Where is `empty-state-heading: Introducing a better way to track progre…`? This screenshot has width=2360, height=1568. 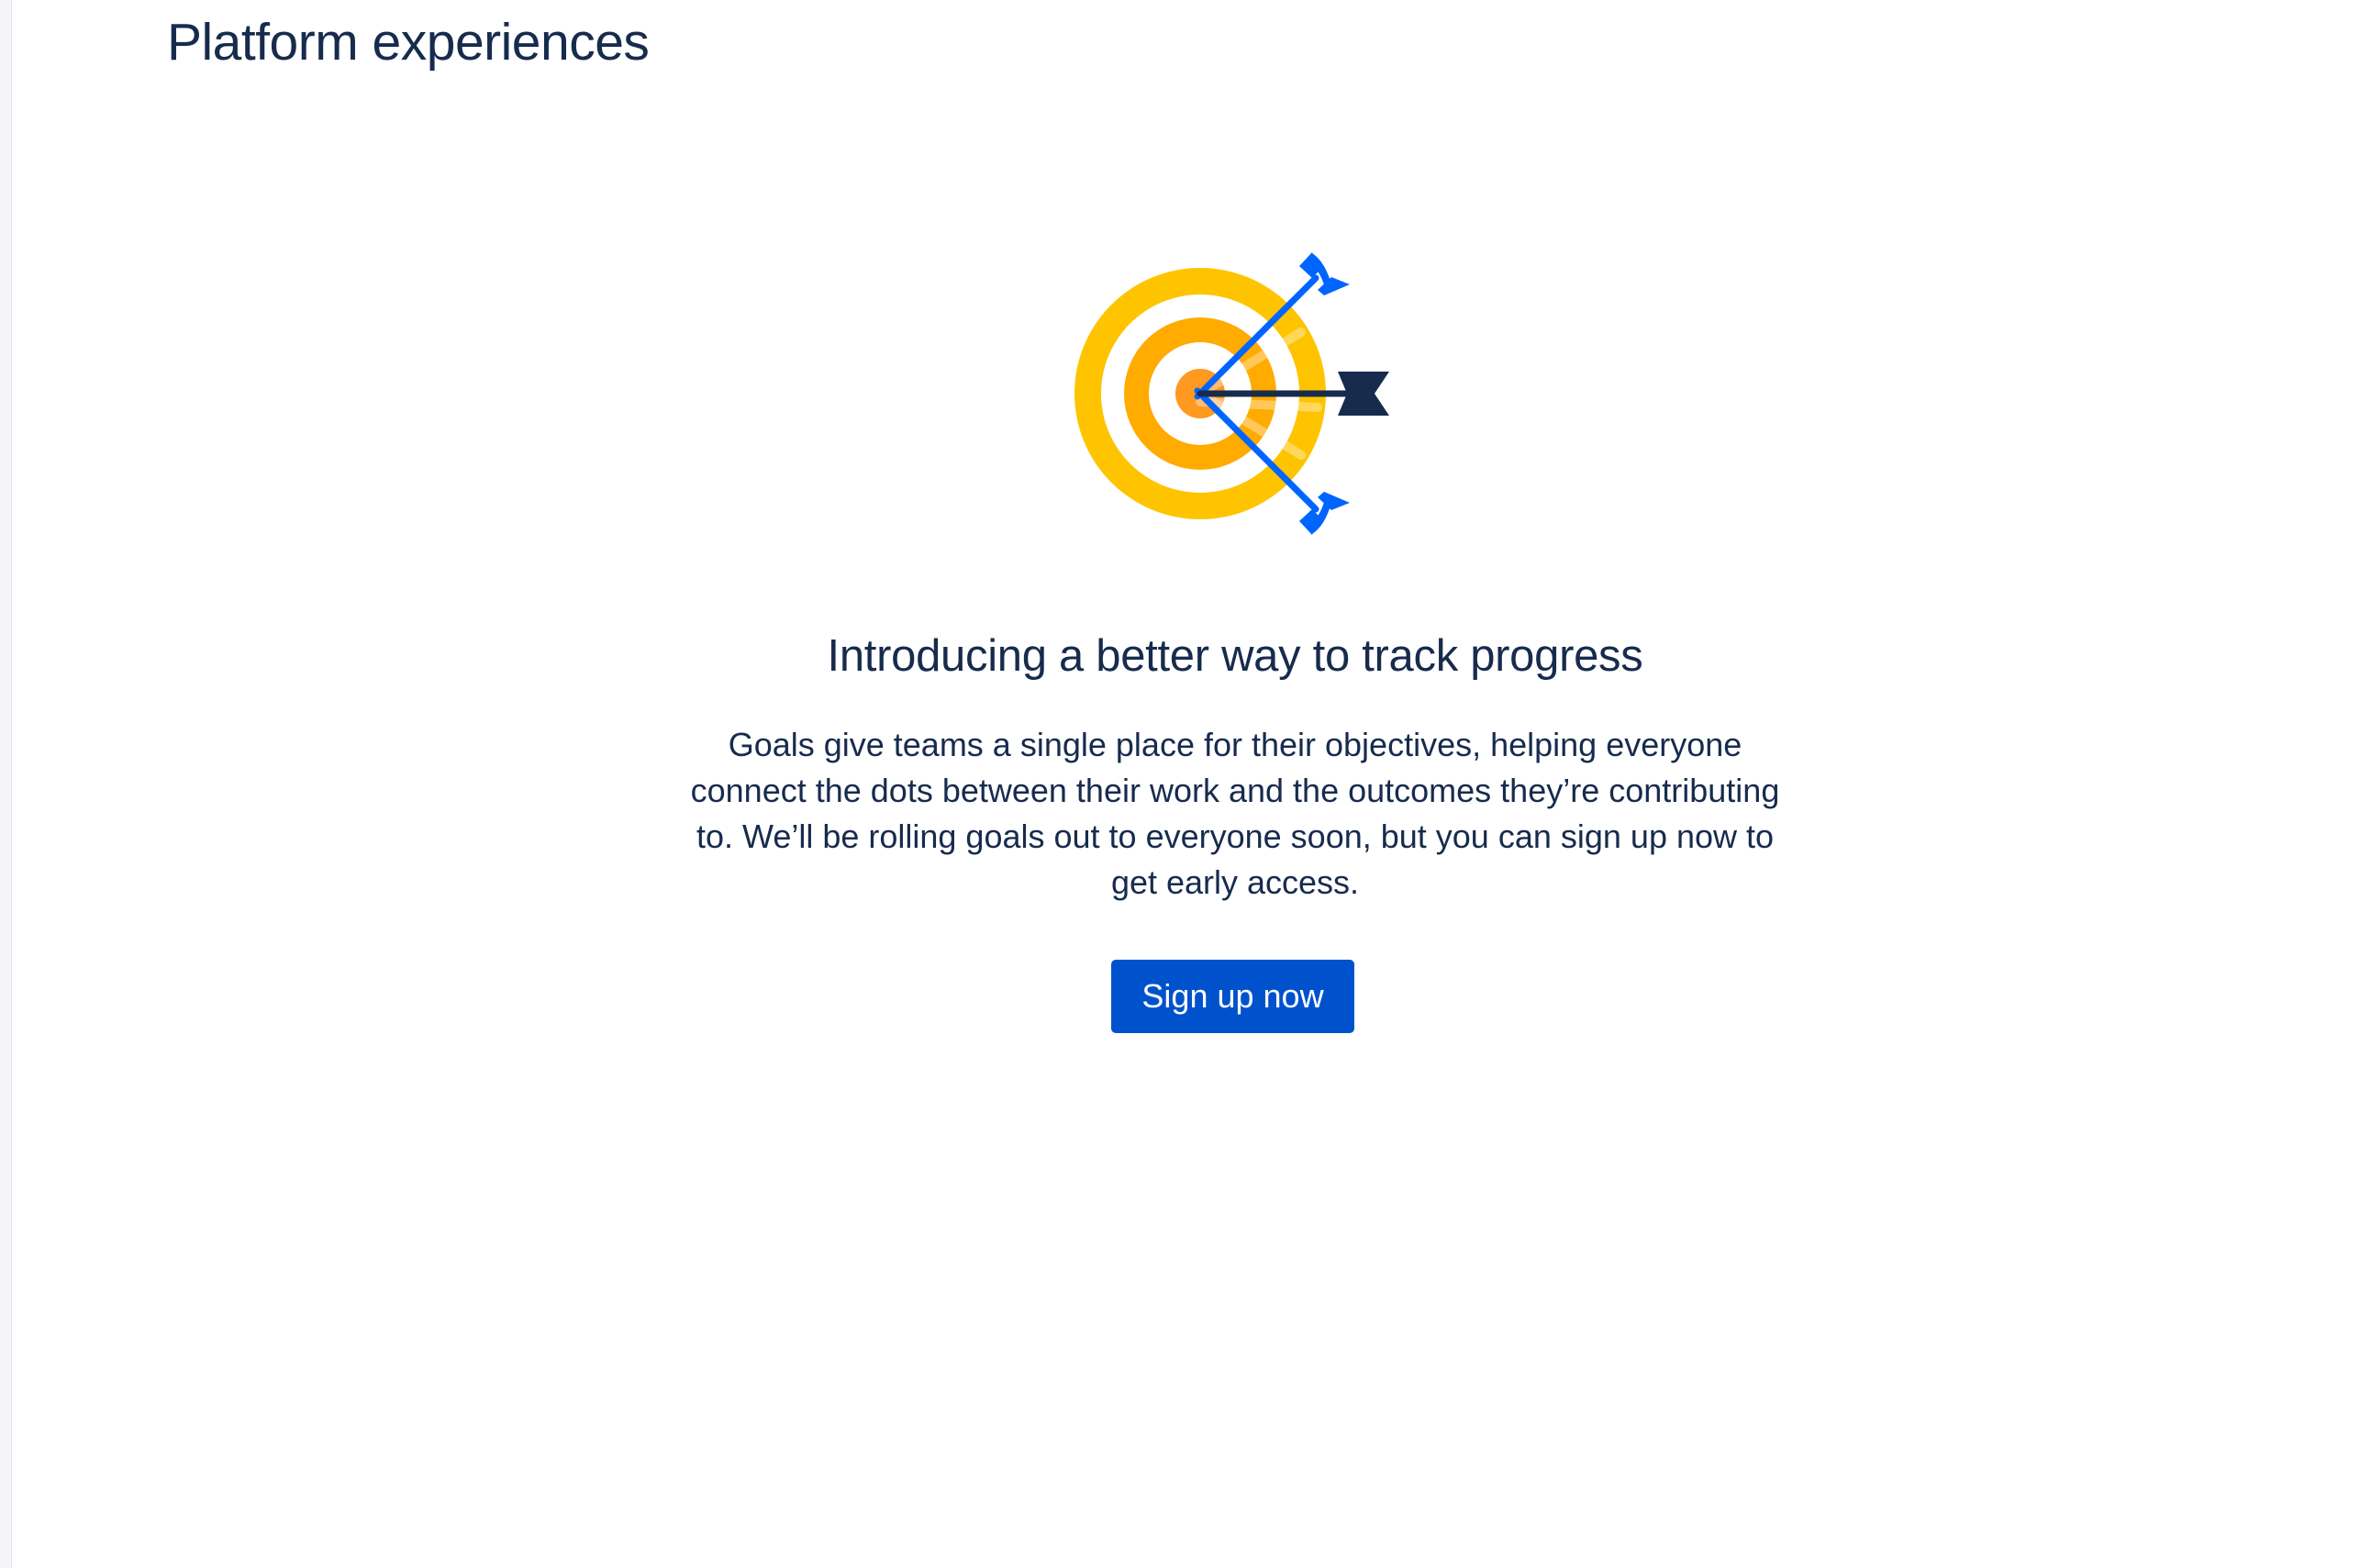
empty-state-heading: Introducing a better way to track progre… is located at coordinates (1235, 656).